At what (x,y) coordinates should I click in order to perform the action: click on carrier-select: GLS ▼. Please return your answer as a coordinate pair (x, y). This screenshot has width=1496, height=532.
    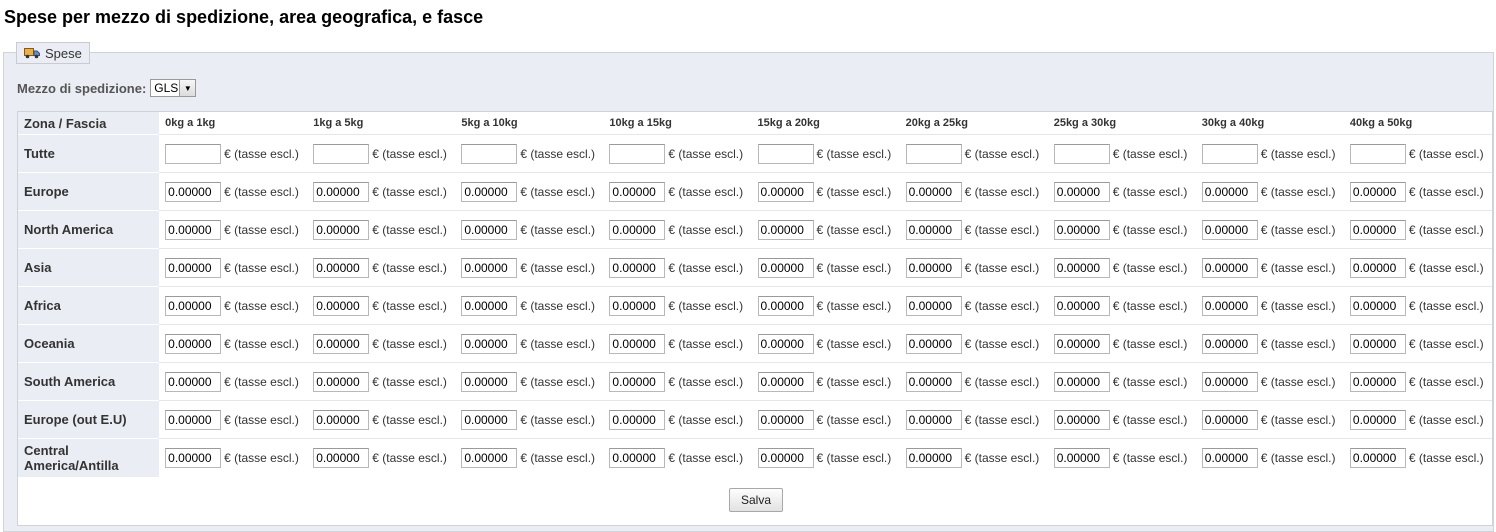
    Looking at the image, I should click on (173, 88).